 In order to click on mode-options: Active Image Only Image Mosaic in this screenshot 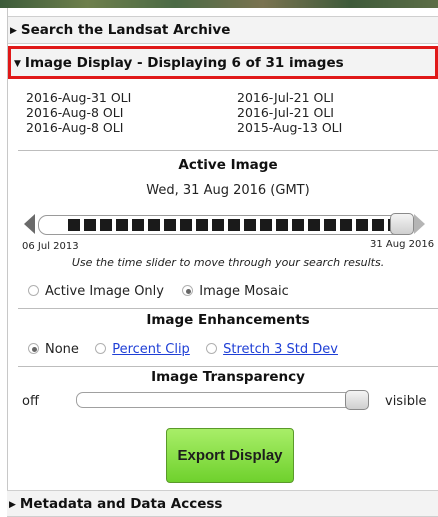, I will do `click(158, 291)`.